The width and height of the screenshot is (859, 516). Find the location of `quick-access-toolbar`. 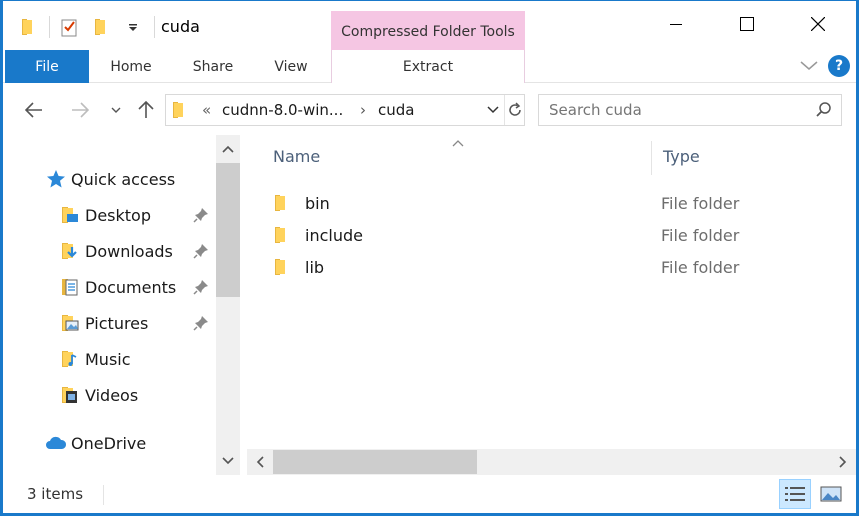

quick-access-toolbar is located at coordinates (88, 27).